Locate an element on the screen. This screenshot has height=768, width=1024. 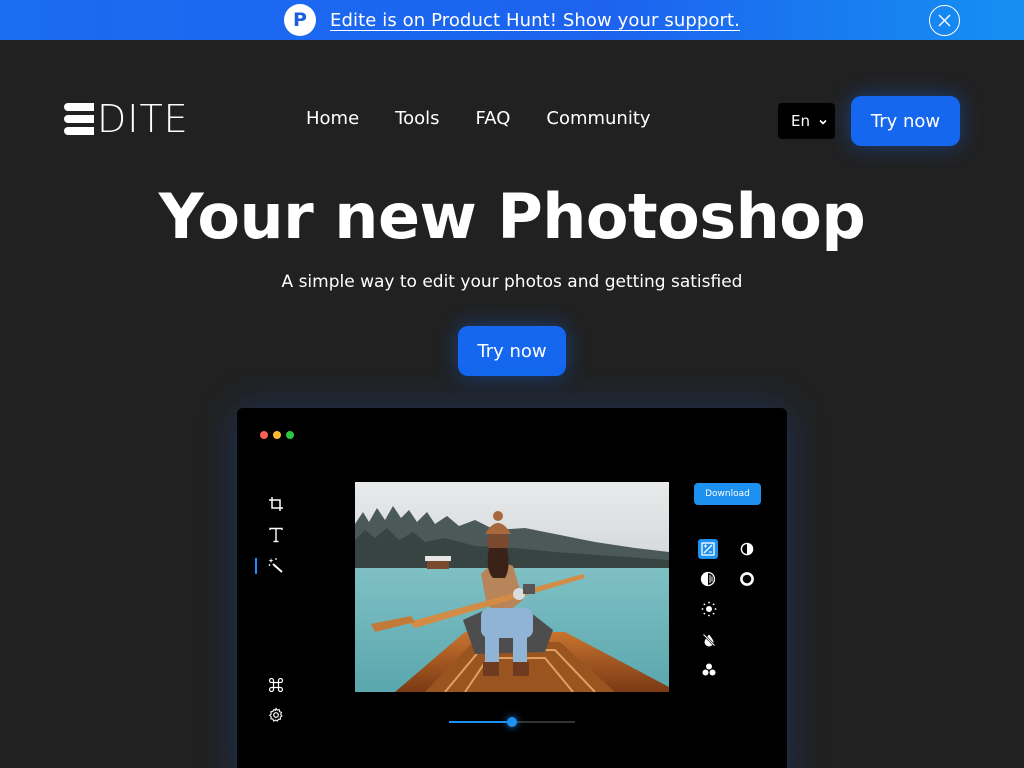
image-adjust-icon is located at coordinates (708, 549).